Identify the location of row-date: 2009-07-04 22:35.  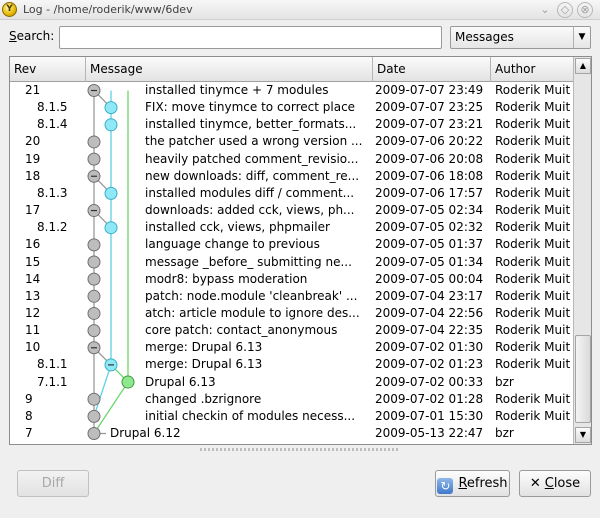
(429, 330).